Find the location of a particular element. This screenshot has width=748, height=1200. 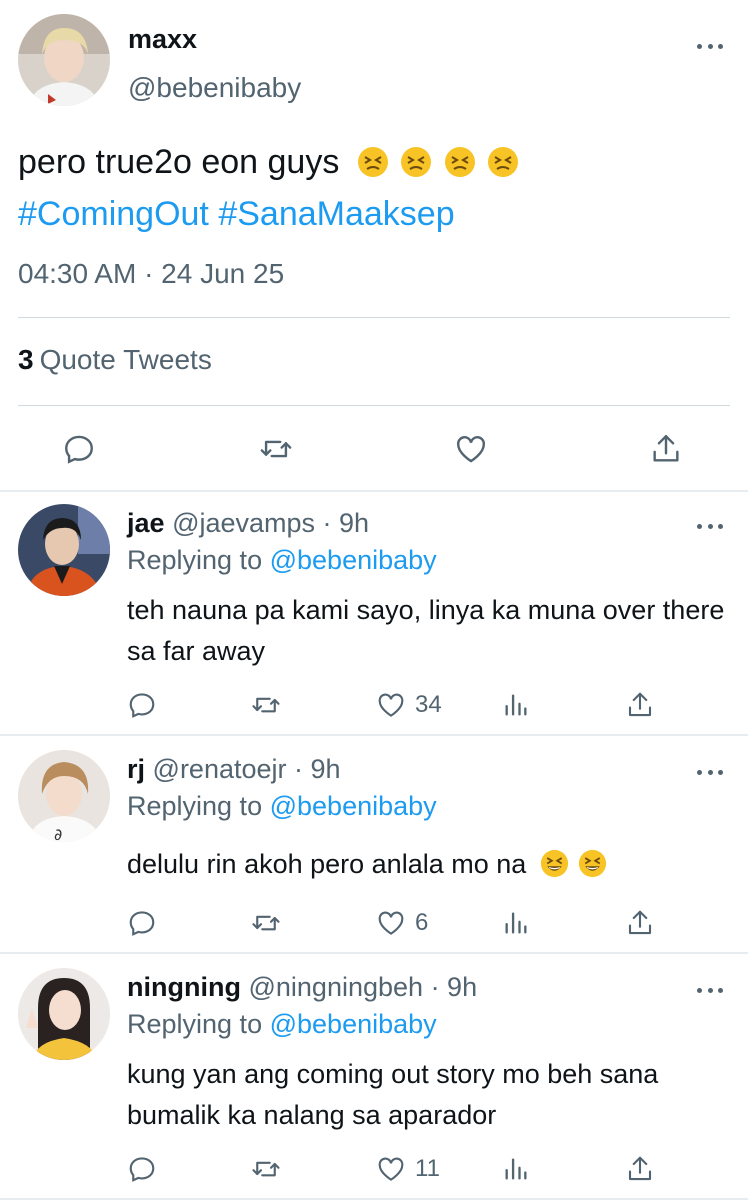

tweet-body: pero true2o eon guys is located at coordinates (179, 162).